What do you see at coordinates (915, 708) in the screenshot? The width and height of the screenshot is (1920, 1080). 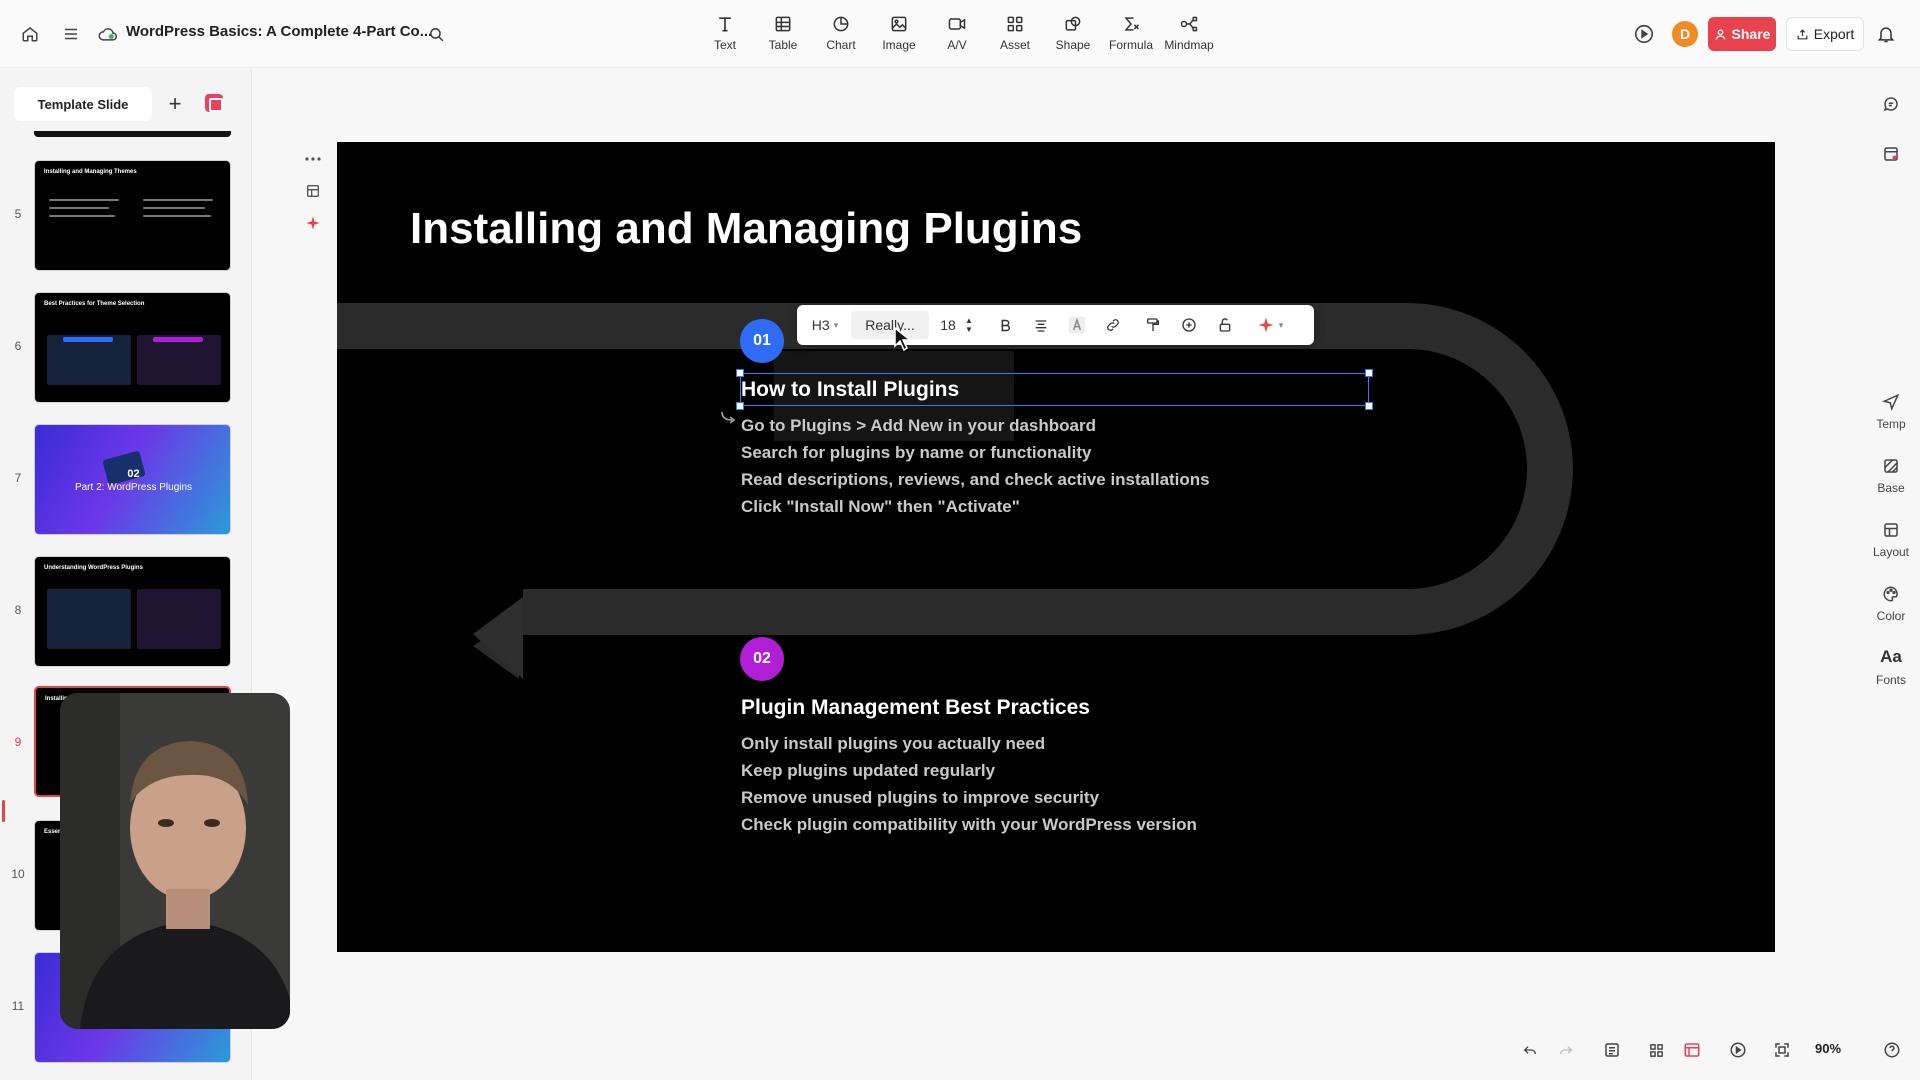 I see `section-heading-management: Plugin Management Best Practices` at bounding box center [915, 708].